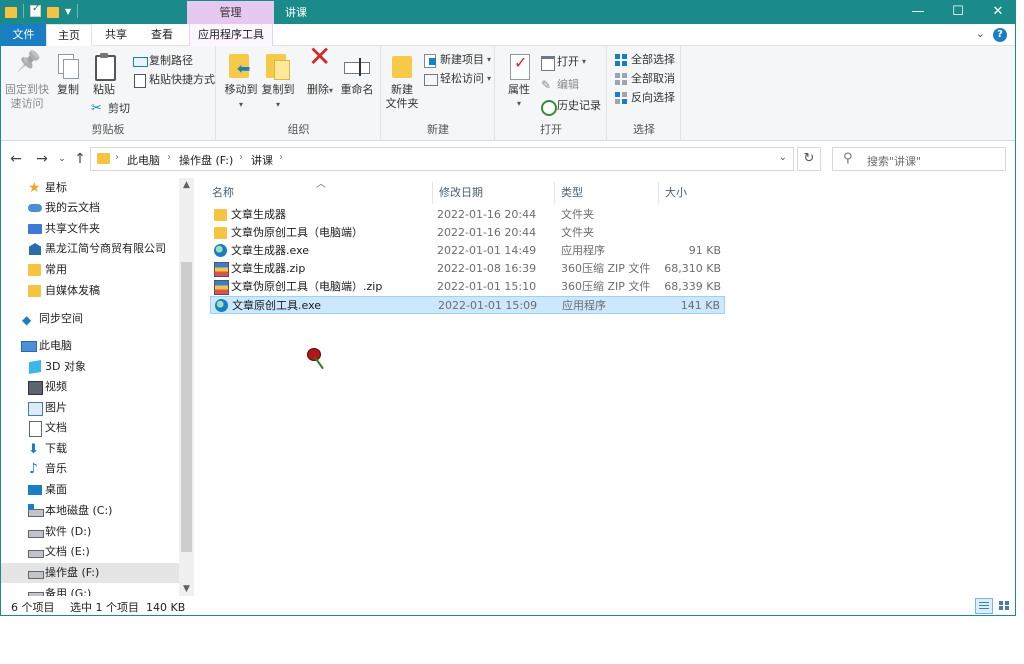  I want to click on column-header-date: 修改日期, so click(494, 193).